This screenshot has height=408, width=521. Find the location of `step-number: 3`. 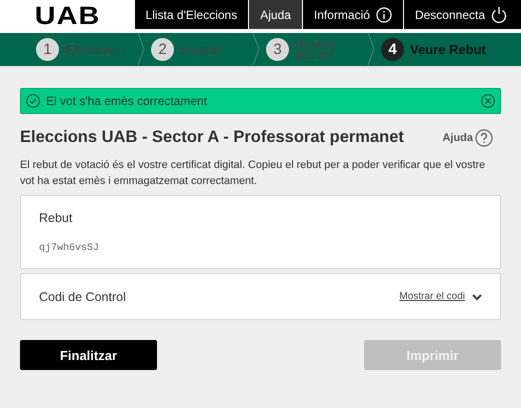

step-number: 3 is located at coordinates (277, 49).